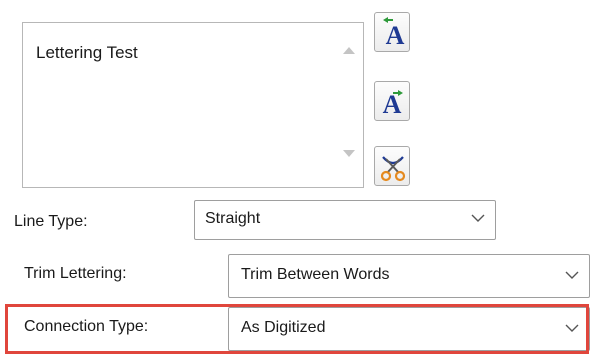 This screenshot has height=358, width=592. I want to click on insert-lettering-after-button: A, so click(392, 101).